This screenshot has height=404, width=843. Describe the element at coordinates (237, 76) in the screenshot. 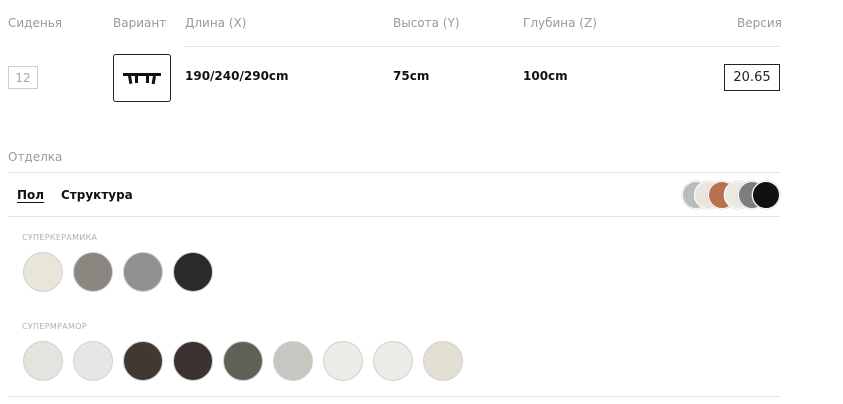

I see `length-value: 190/240/290cm` at that location.